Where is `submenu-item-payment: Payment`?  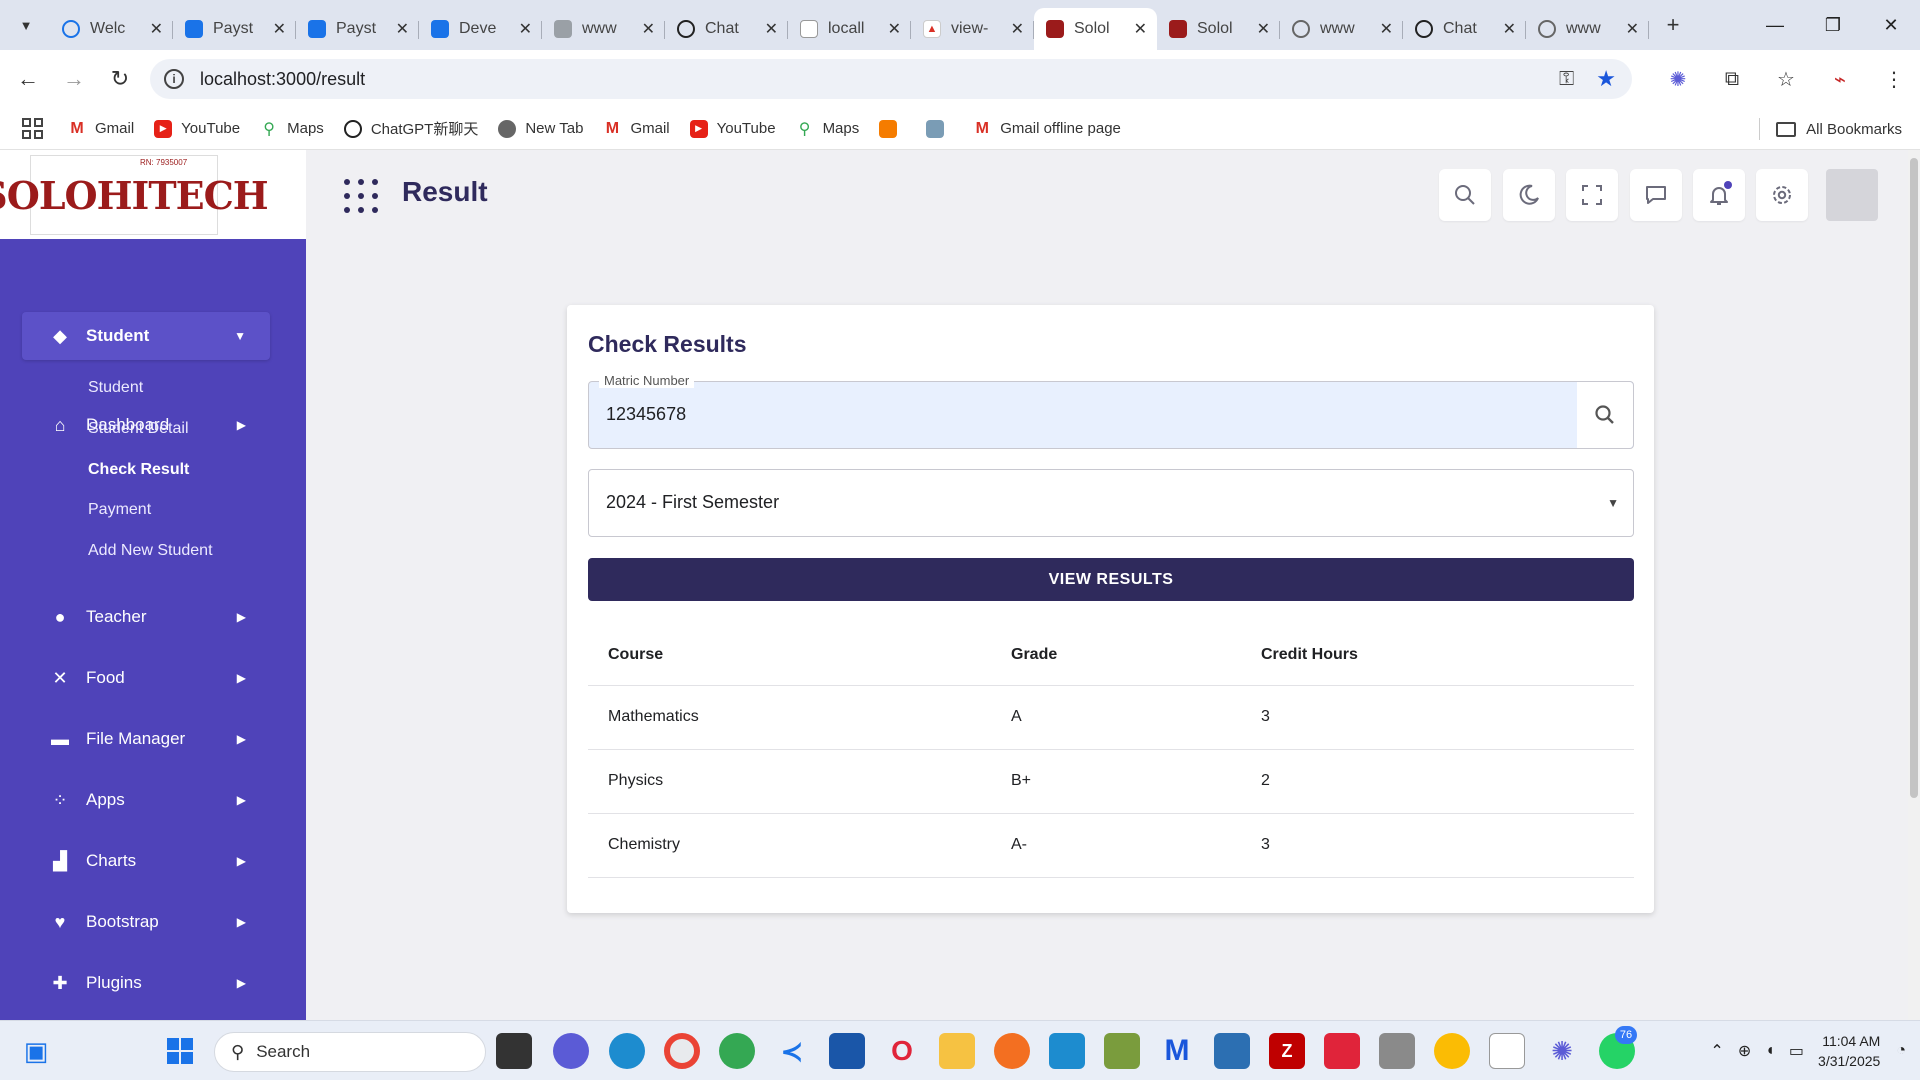
submenu-item-payment: Payment is located at coordinates (119, 510).